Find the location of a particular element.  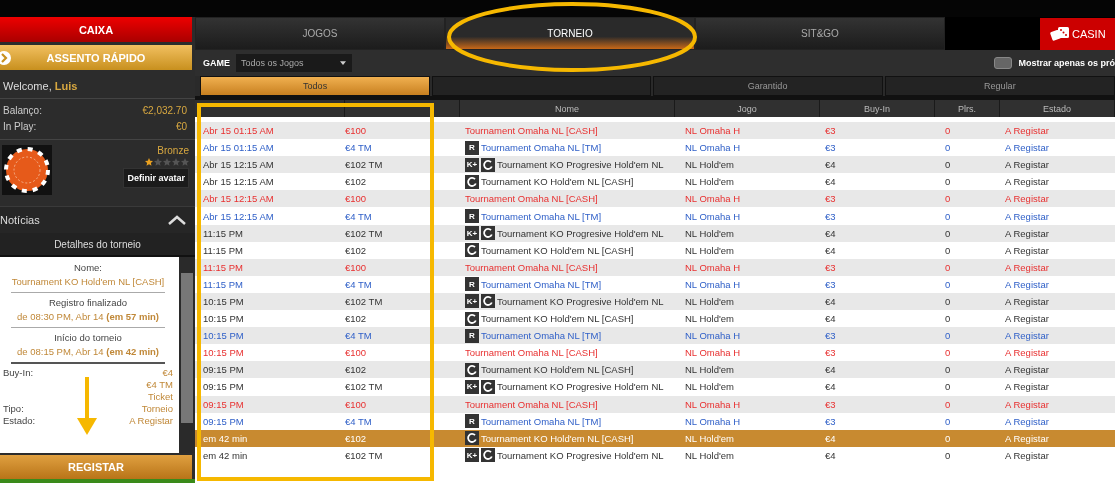

table-row: Abr 15 01:15 AM €100 Tournament Omaha NL [CASH] NL Omaha H €3 0 A Registar is located at coordinates (655, 131).